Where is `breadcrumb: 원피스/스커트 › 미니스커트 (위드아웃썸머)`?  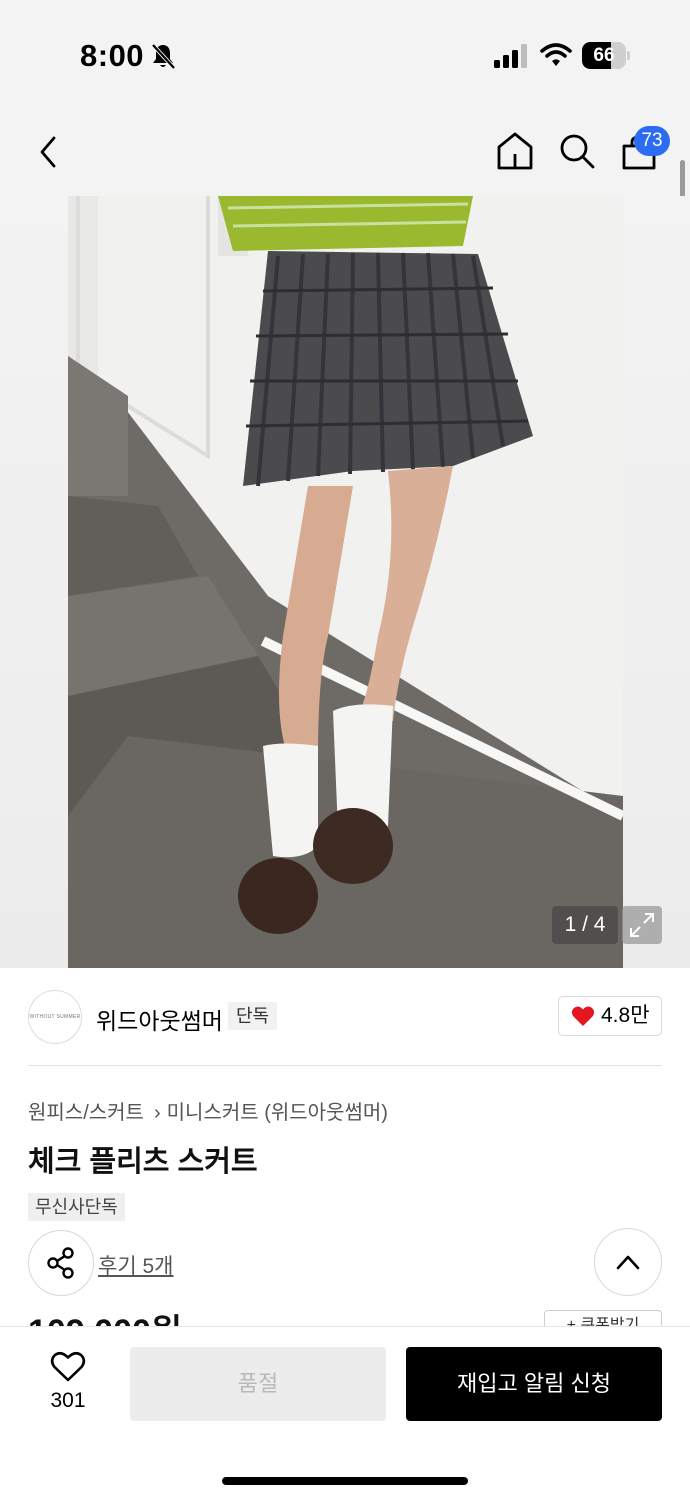 breadcrumb: 원피스/스커트 › 미니스커트 (위드아웃썸머) is located at coordinates (208, 1110).